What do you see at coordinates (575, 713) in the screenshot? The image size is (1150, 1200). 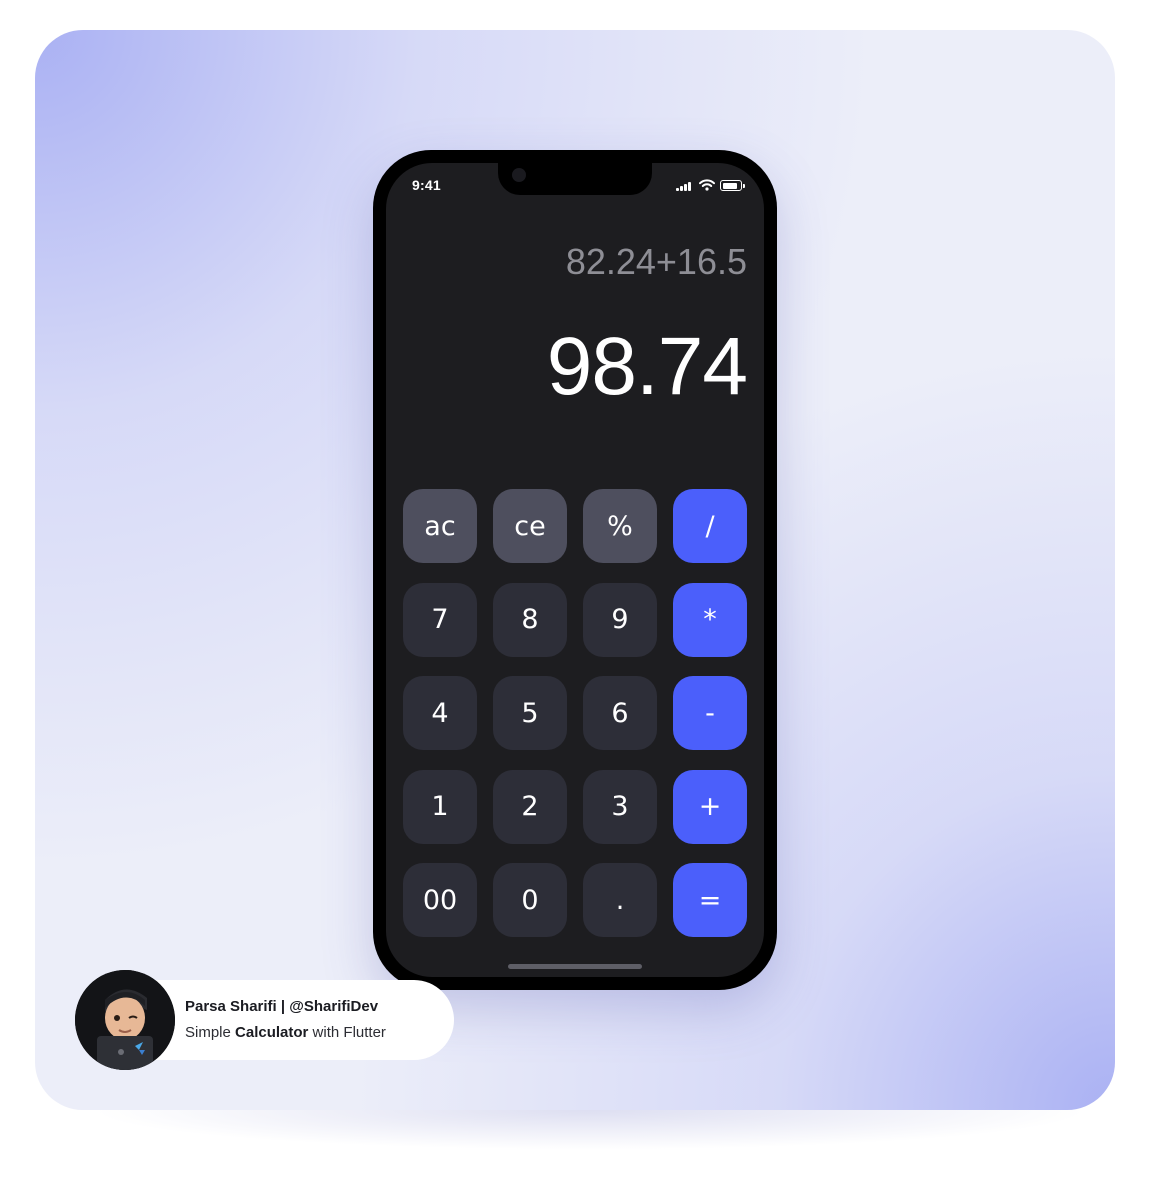 I see `keypad: ac ce%/ 7 8 9 * 4 5 6- 1 2 3 +00 0. =` at bounding box center [575, 713].